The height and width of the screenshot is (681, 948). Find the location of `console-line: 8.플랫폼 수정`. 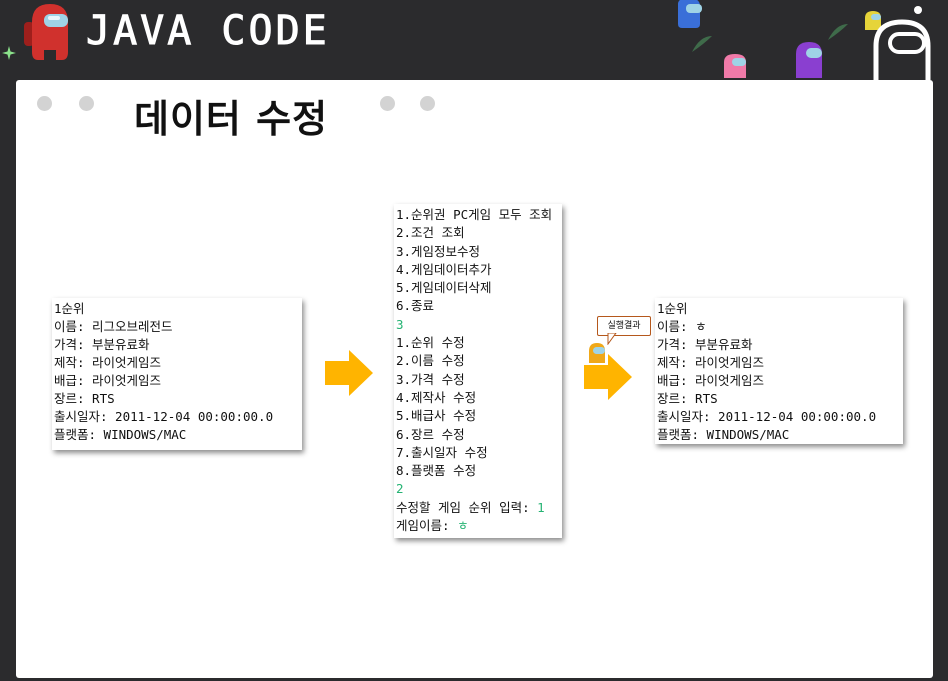

console-line: 8.플랫폼 수정 is located at coordinates (436, 471).